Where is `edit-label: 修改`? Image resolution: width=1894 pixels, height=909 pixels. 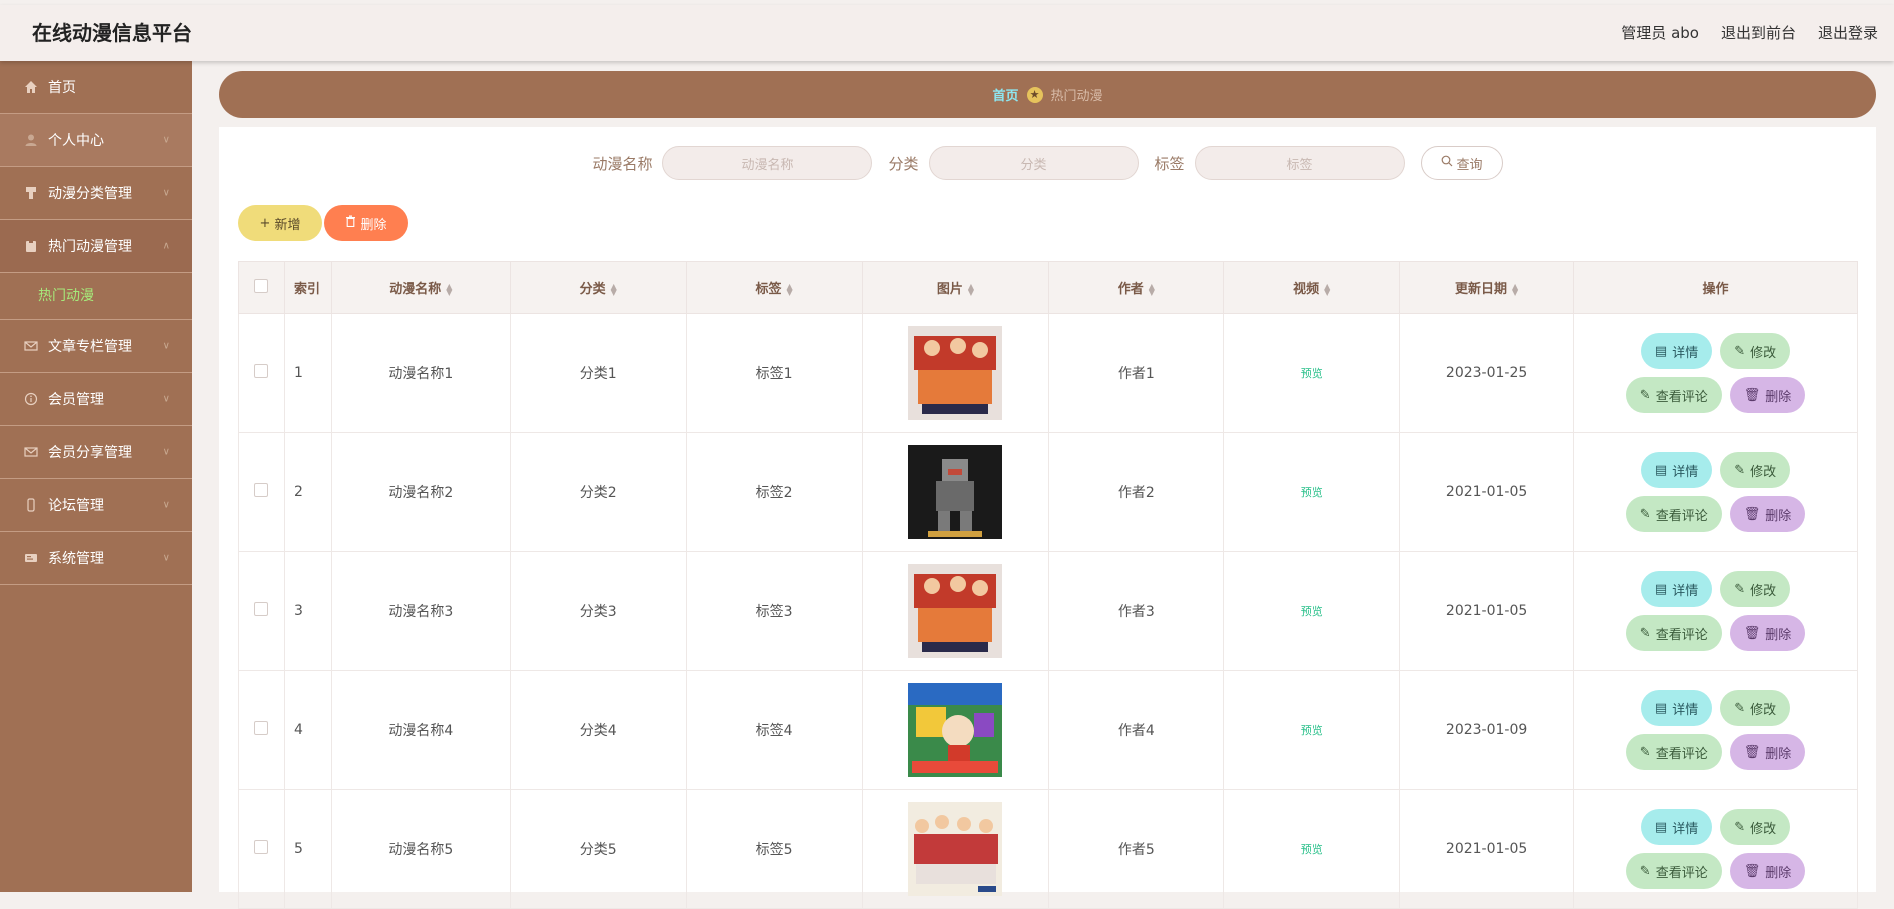
edit-label: 修改 is located at coordinates (1763, 353).